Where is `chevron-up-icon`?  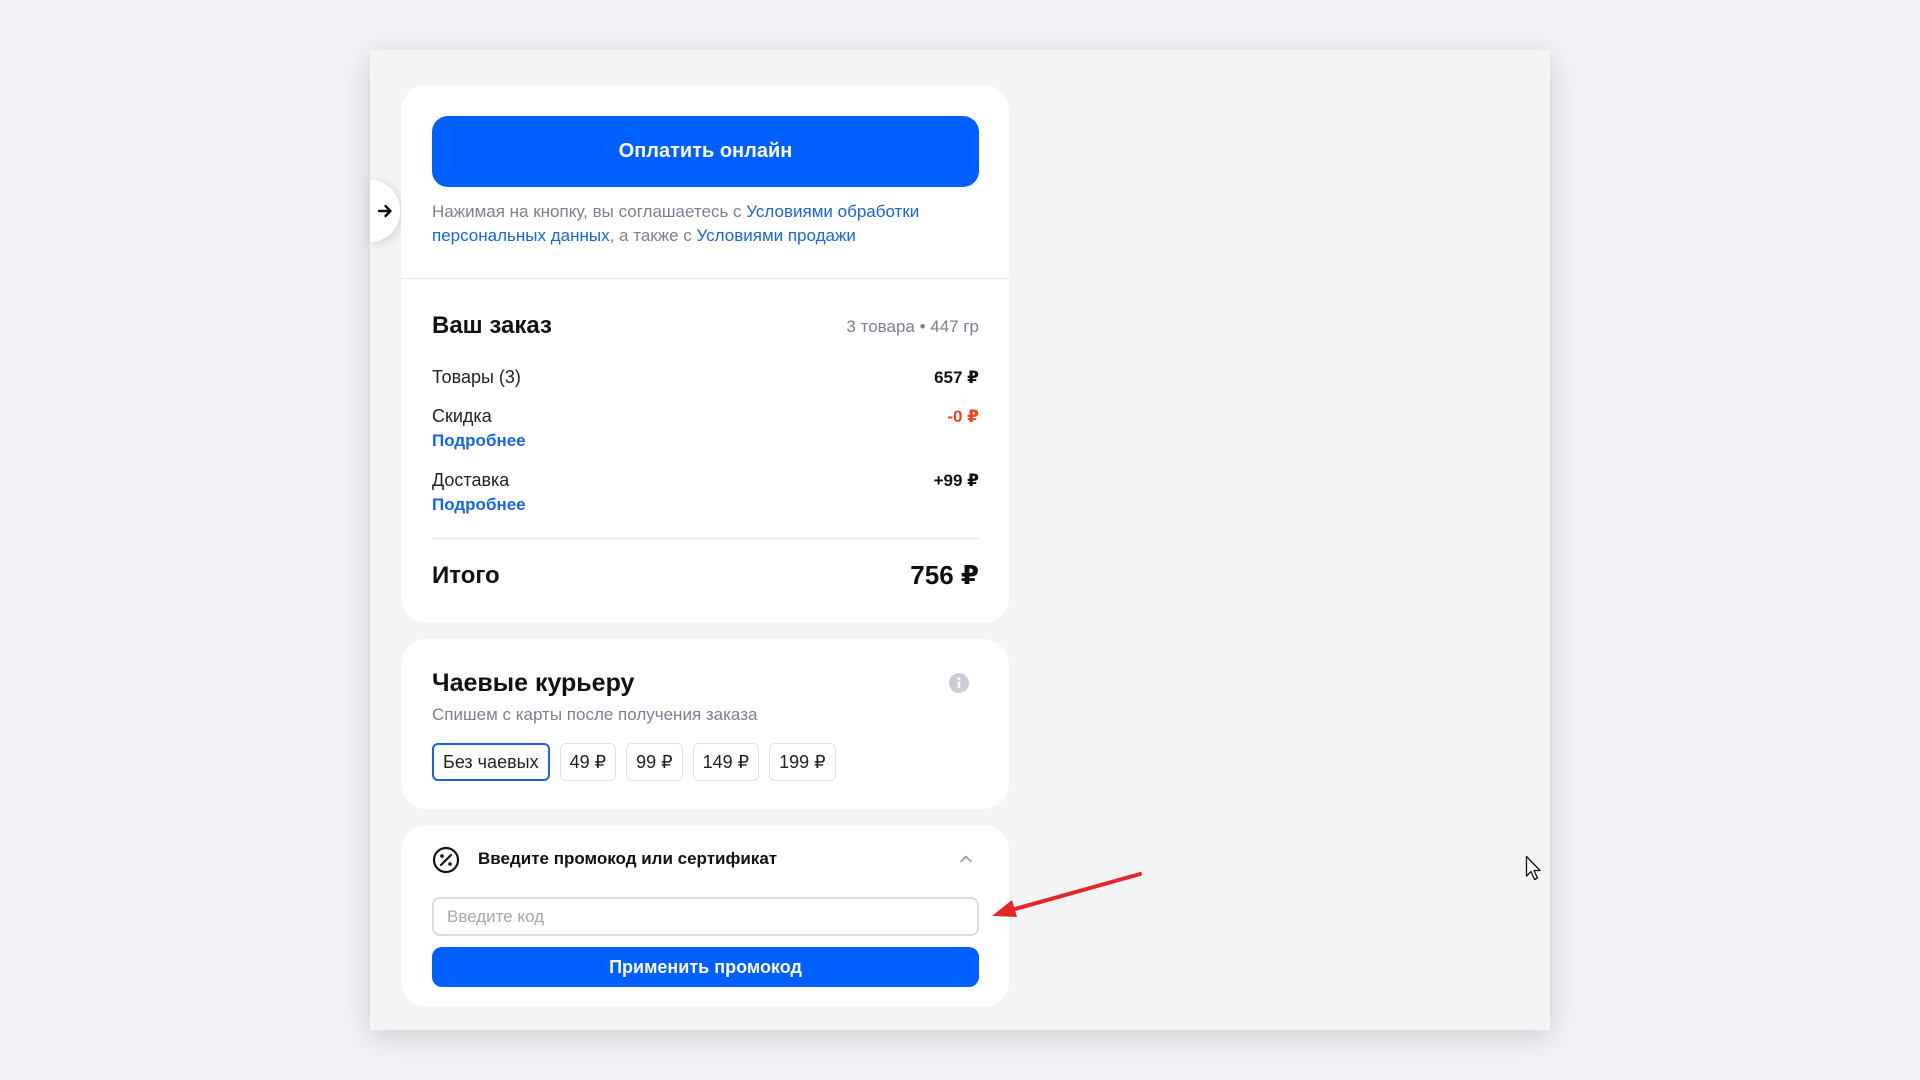 chevron-up-icon is located at coordinates (966, 859).